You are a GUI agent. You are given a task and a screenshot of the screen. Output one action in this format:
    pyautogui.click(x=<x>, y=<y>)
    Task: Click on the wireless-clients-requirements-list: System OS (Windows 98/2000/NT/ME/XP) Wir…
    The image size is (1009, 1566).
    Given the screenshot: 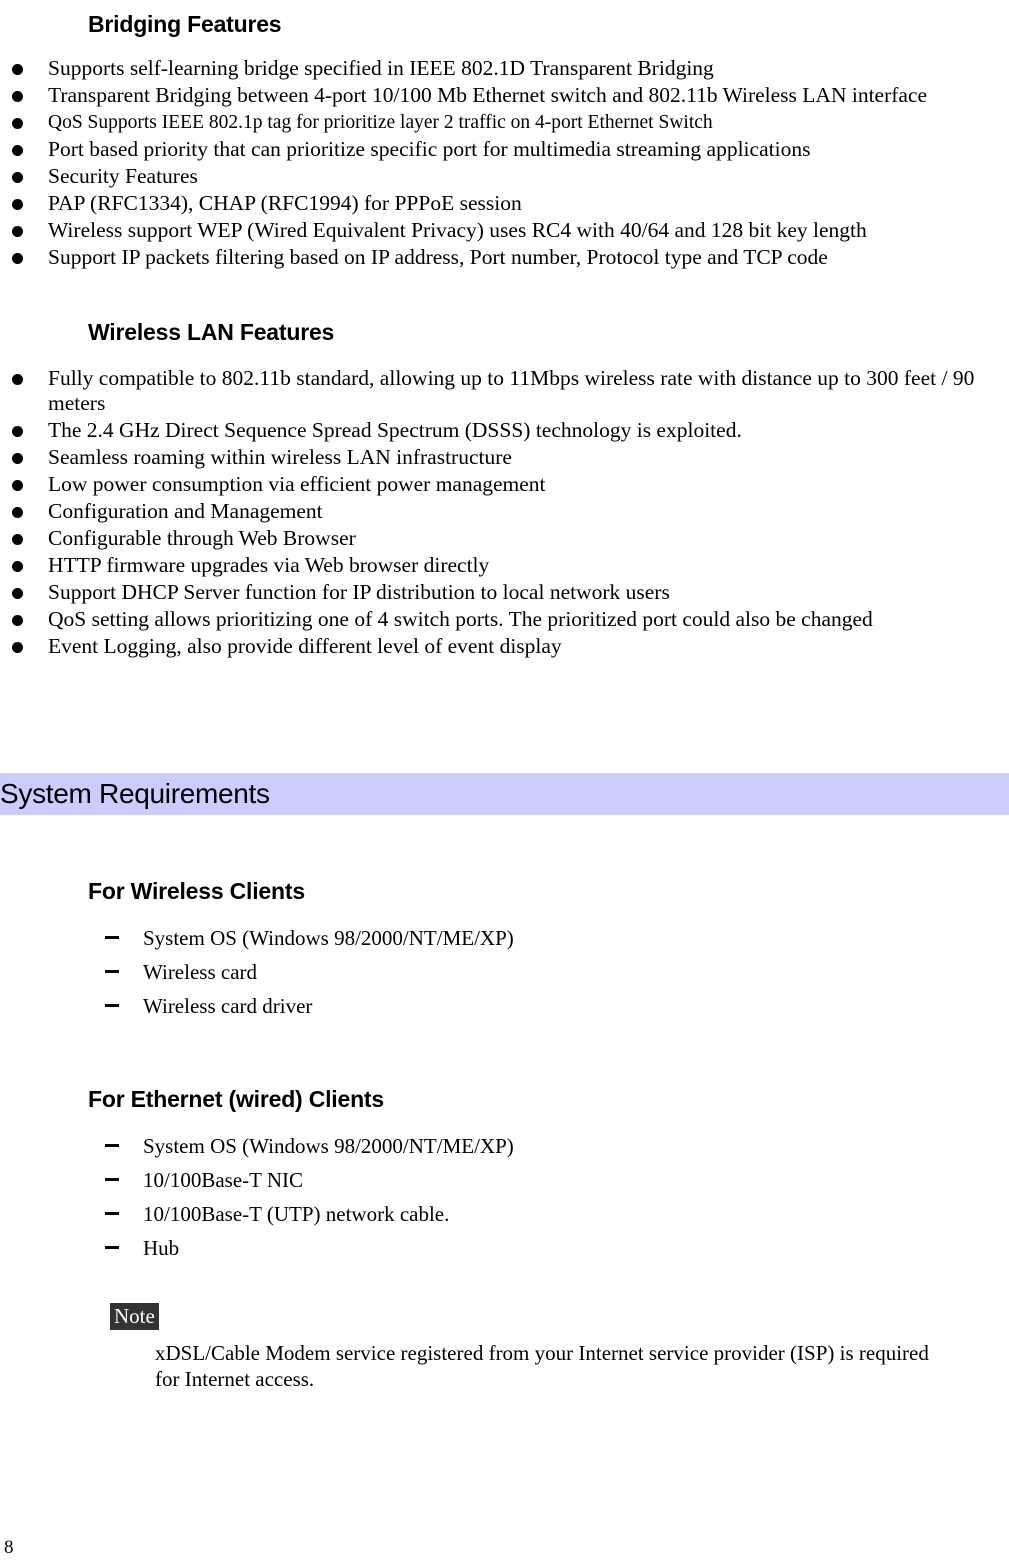 What is the action you would take?
    pyautogui.click(x=504, y=972)
    